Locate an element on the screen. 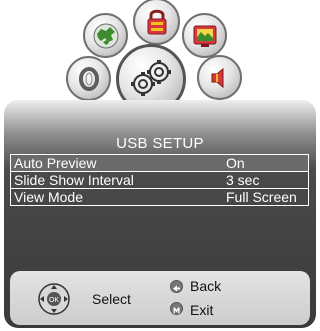  back-hint: Back is located at coordinates (206, 286).